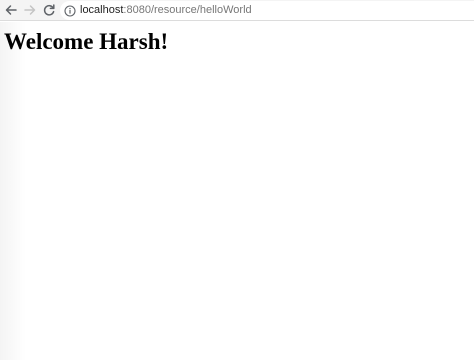  What do you see at coordinates (86, 41) in the screenshot?
I see `page-heading: Welcome Harsh!` at bounding box center [86, 41].